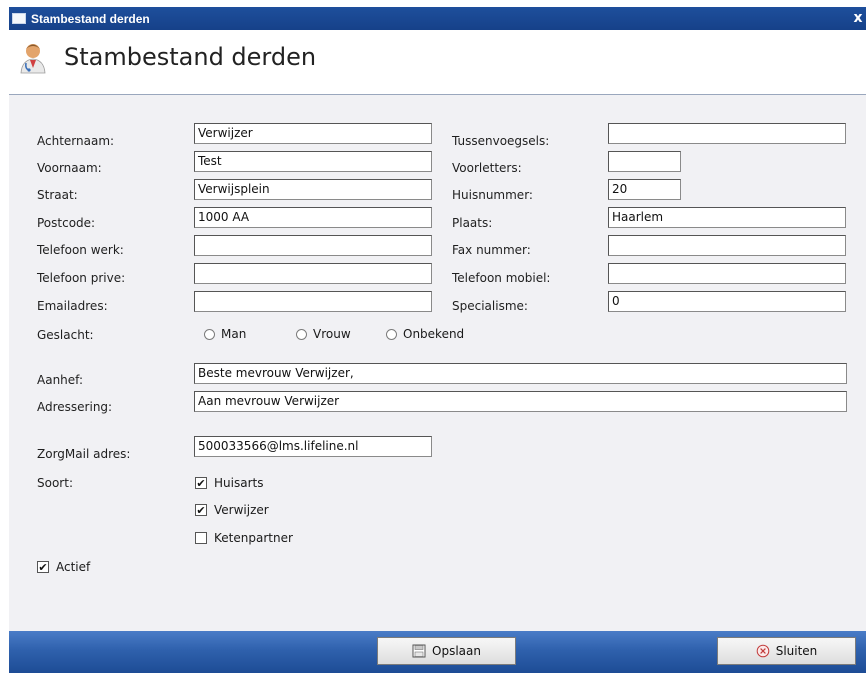 Image resolution: width=866 pixels, height=673 pixels. What do you see at coordinates (858, 18) in the screenshot?
I see `close-button: x` at bounding box center [858, 18].